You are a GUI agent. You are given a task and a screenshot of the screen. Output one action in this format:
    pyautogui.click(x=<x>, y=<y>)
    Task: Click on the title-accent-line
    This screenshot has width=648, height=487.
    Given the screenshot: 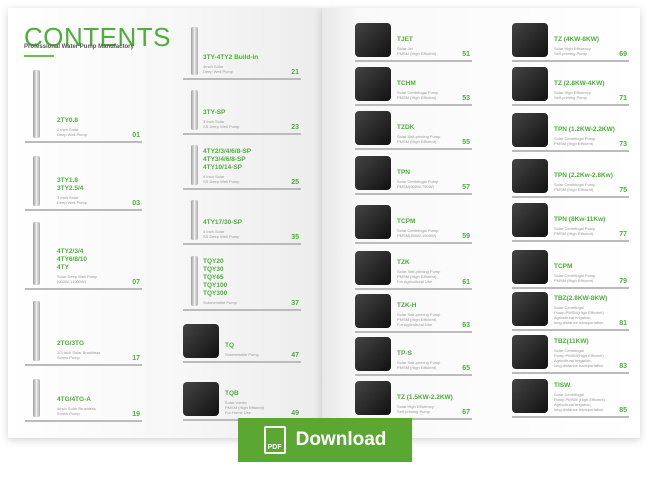 What is the action you would take?
    pyautogui.click(x=39, y=56)
    